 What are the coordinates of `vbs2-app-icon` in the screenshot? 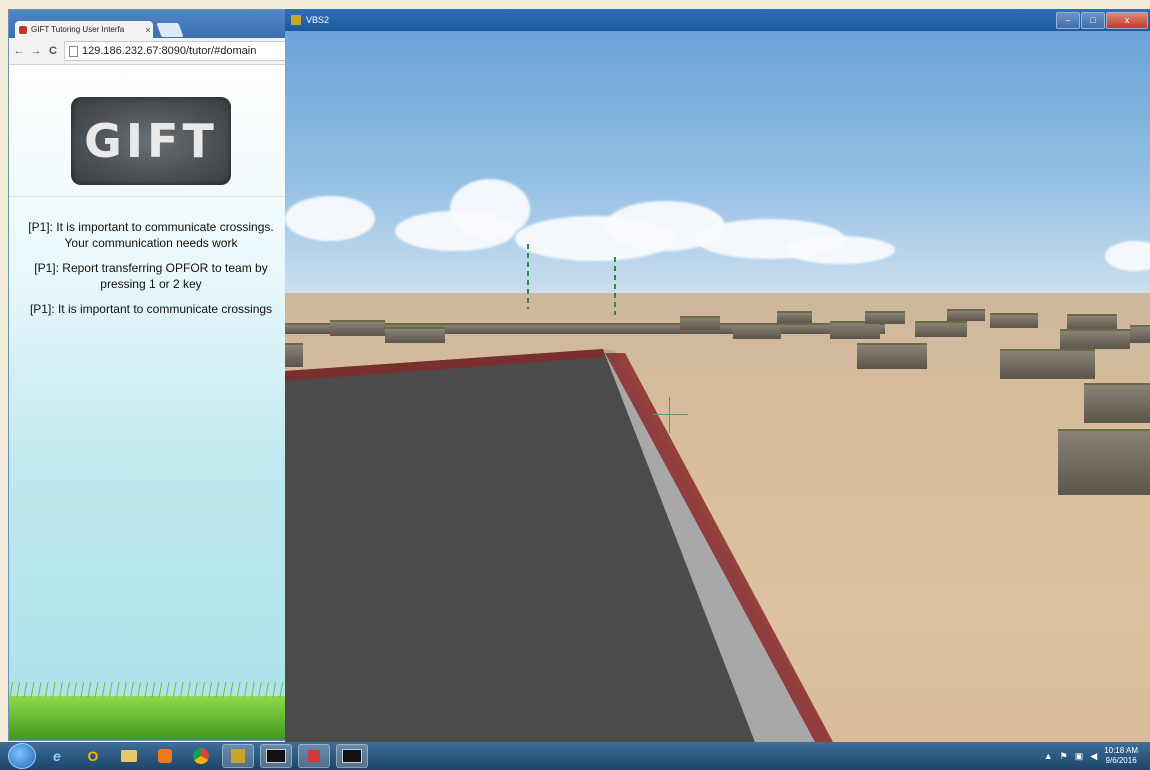 It's located at (296, 20).